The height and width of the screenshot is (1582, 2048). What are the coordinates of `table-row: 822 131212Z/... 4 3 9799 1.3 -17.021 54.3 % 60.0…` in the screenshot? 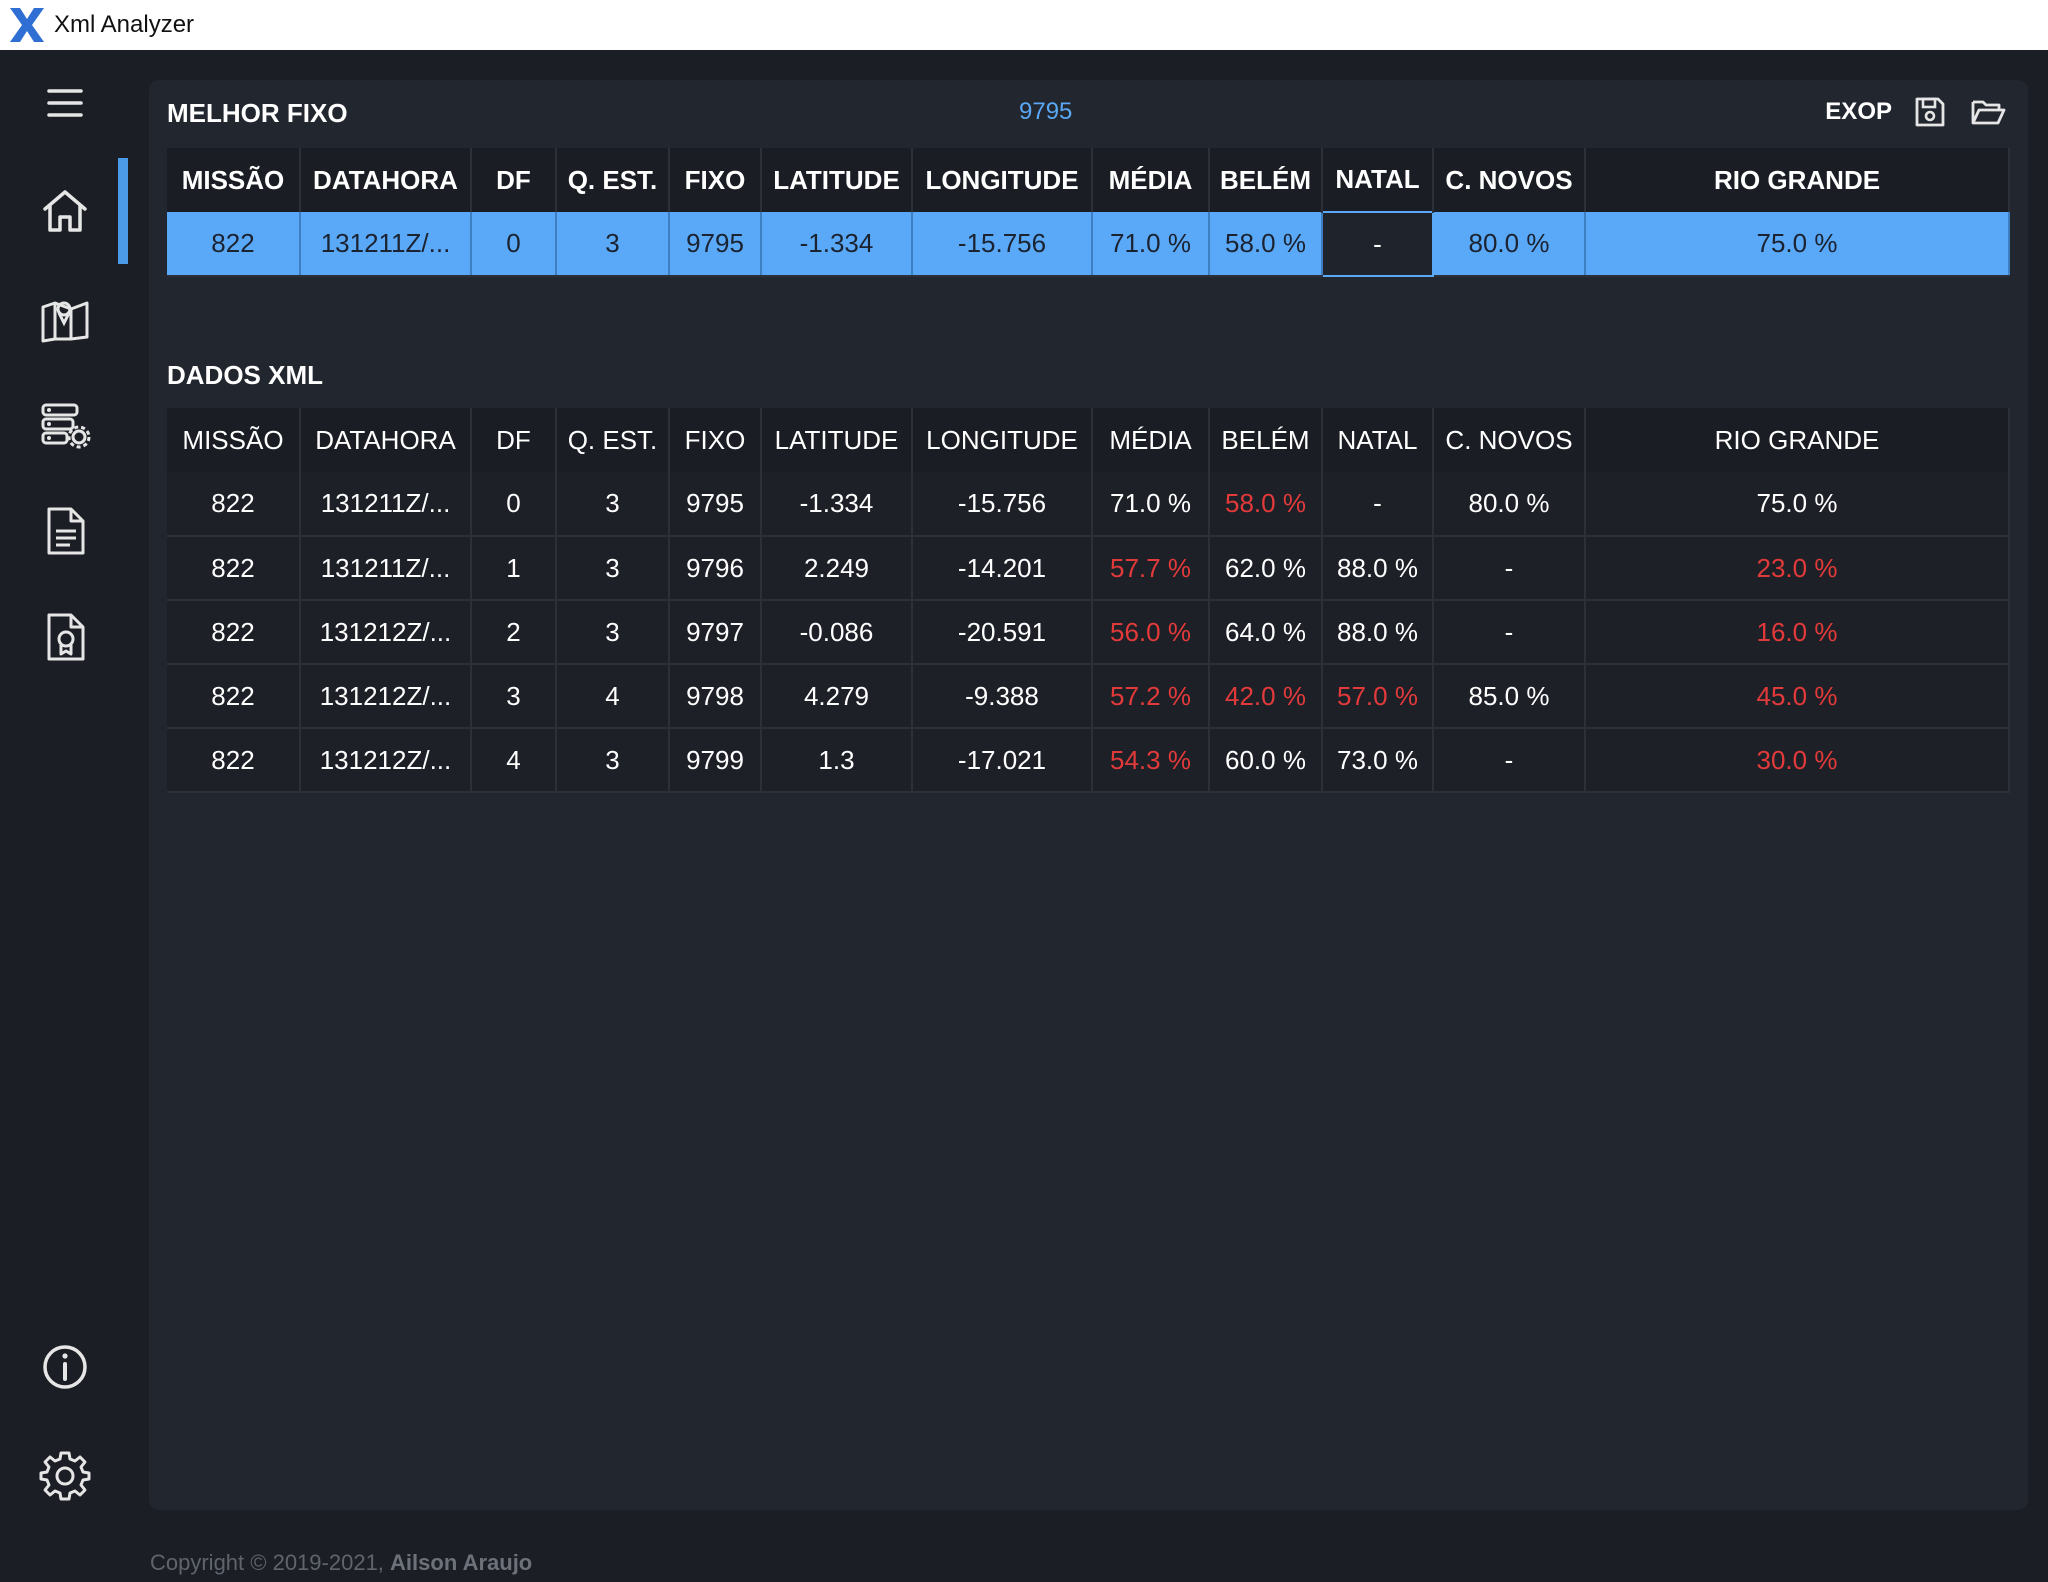 It's located at (1088, 760).